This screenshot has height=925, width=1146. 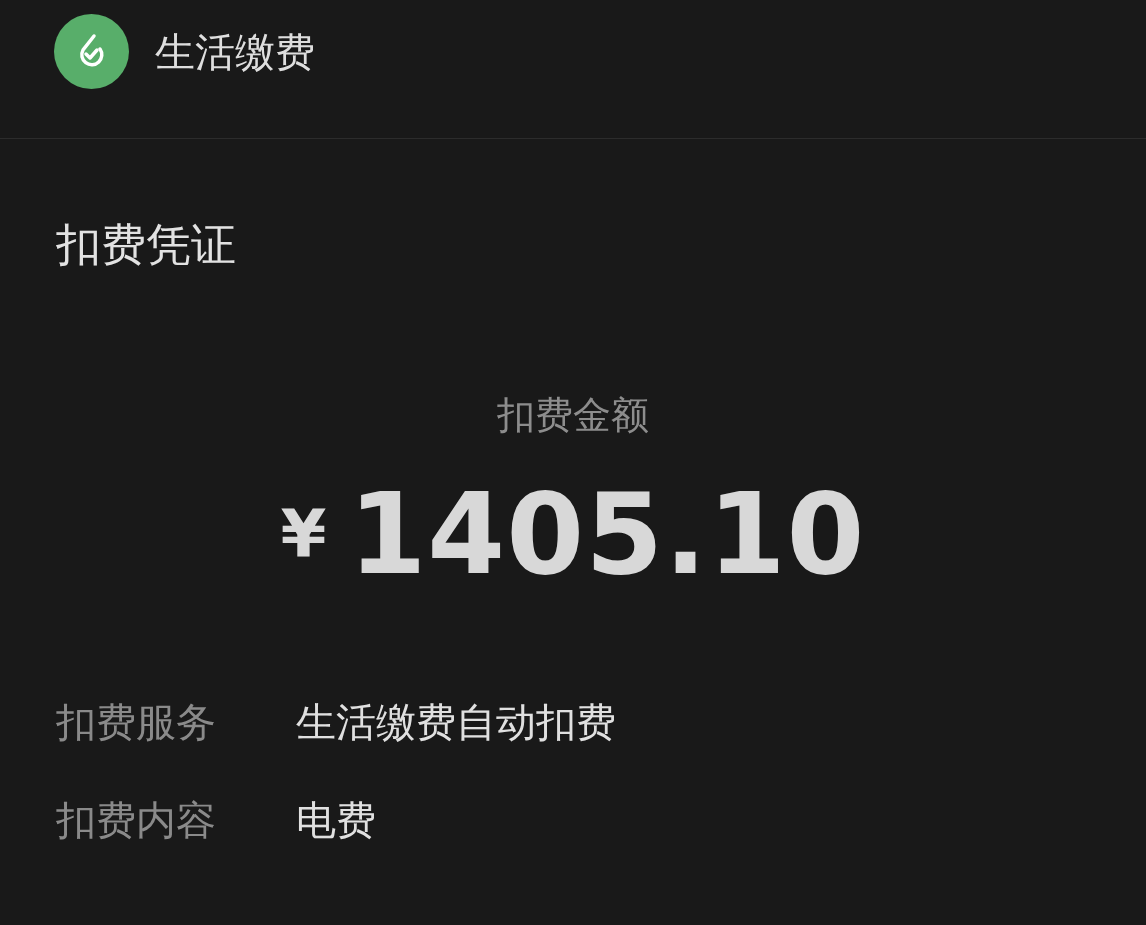 I want to click on detail-value: 生活缴费自动扣费, so click(x=456, y=722).